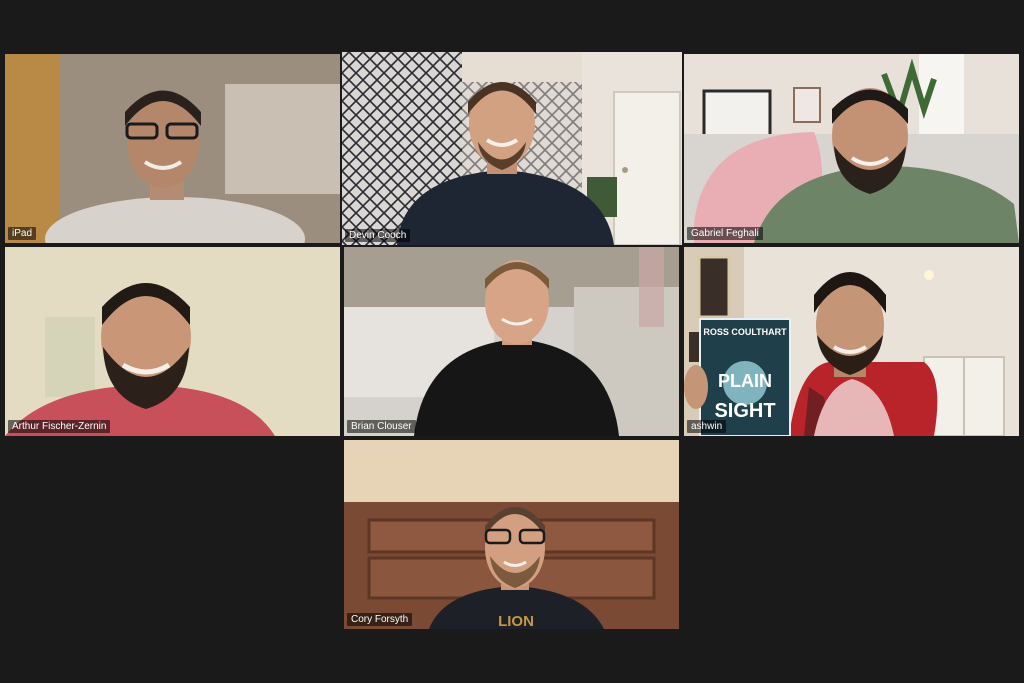 This screenshot has height=683, width=1024. What do you see at coordinates (745, 381) in the screenshot?
I see `book-title-line1: PLAIN` at bounding box center [745, 381].